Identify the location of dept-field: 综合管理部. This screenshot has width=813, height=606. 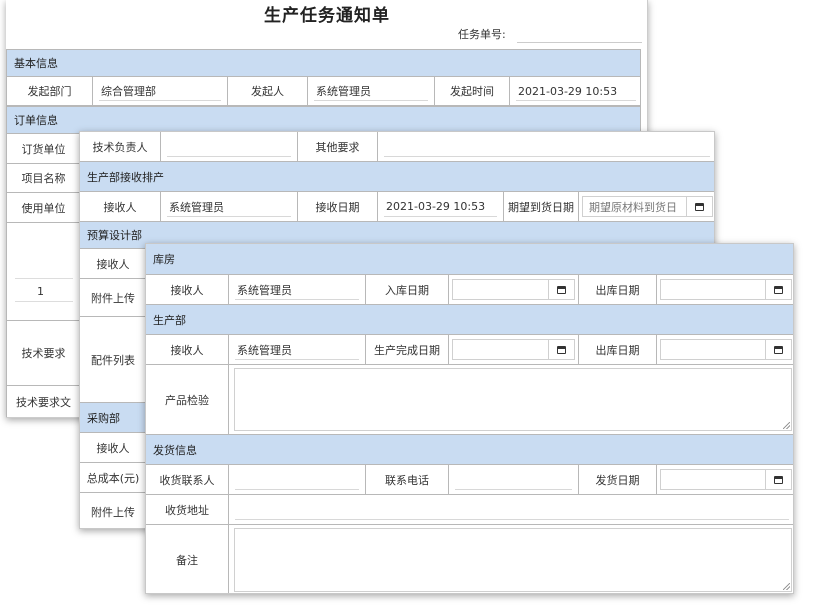
(159, 91).